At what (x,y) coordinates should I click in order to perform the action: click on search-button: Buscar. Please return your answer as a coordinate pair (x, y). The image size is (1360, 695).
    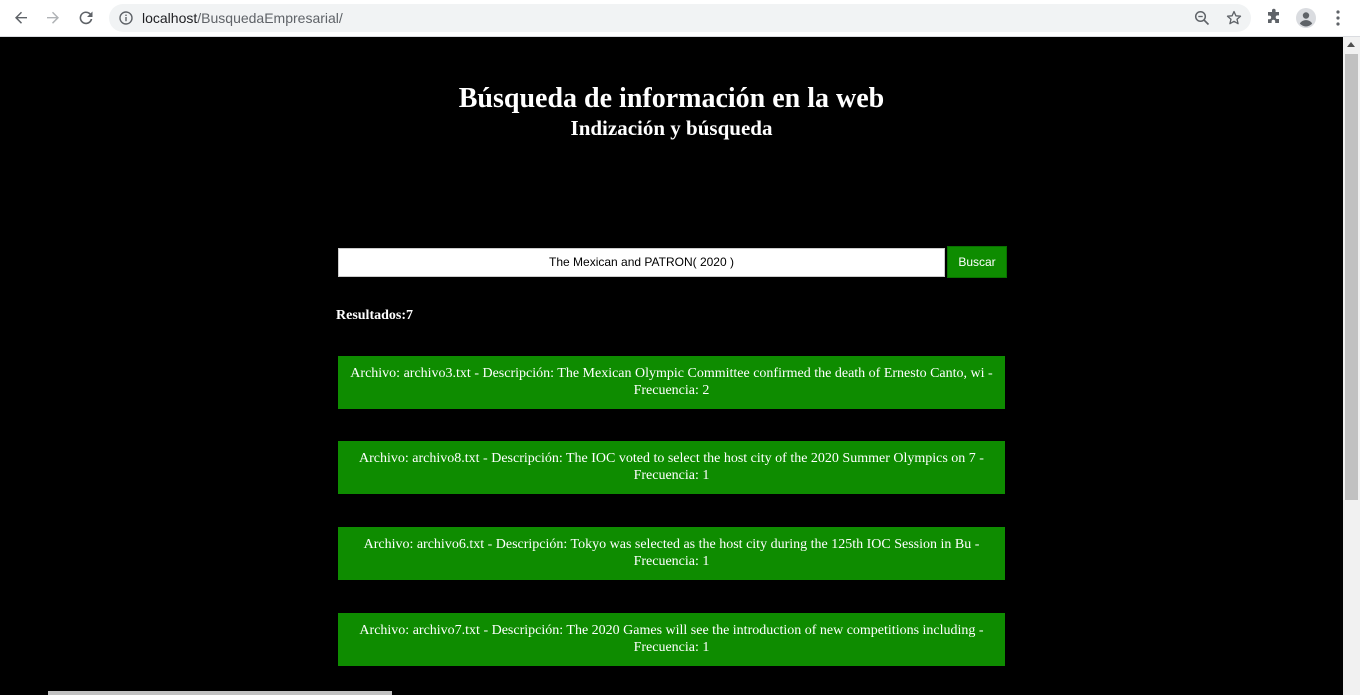
    Looking at the image, I should click on (977, 262).